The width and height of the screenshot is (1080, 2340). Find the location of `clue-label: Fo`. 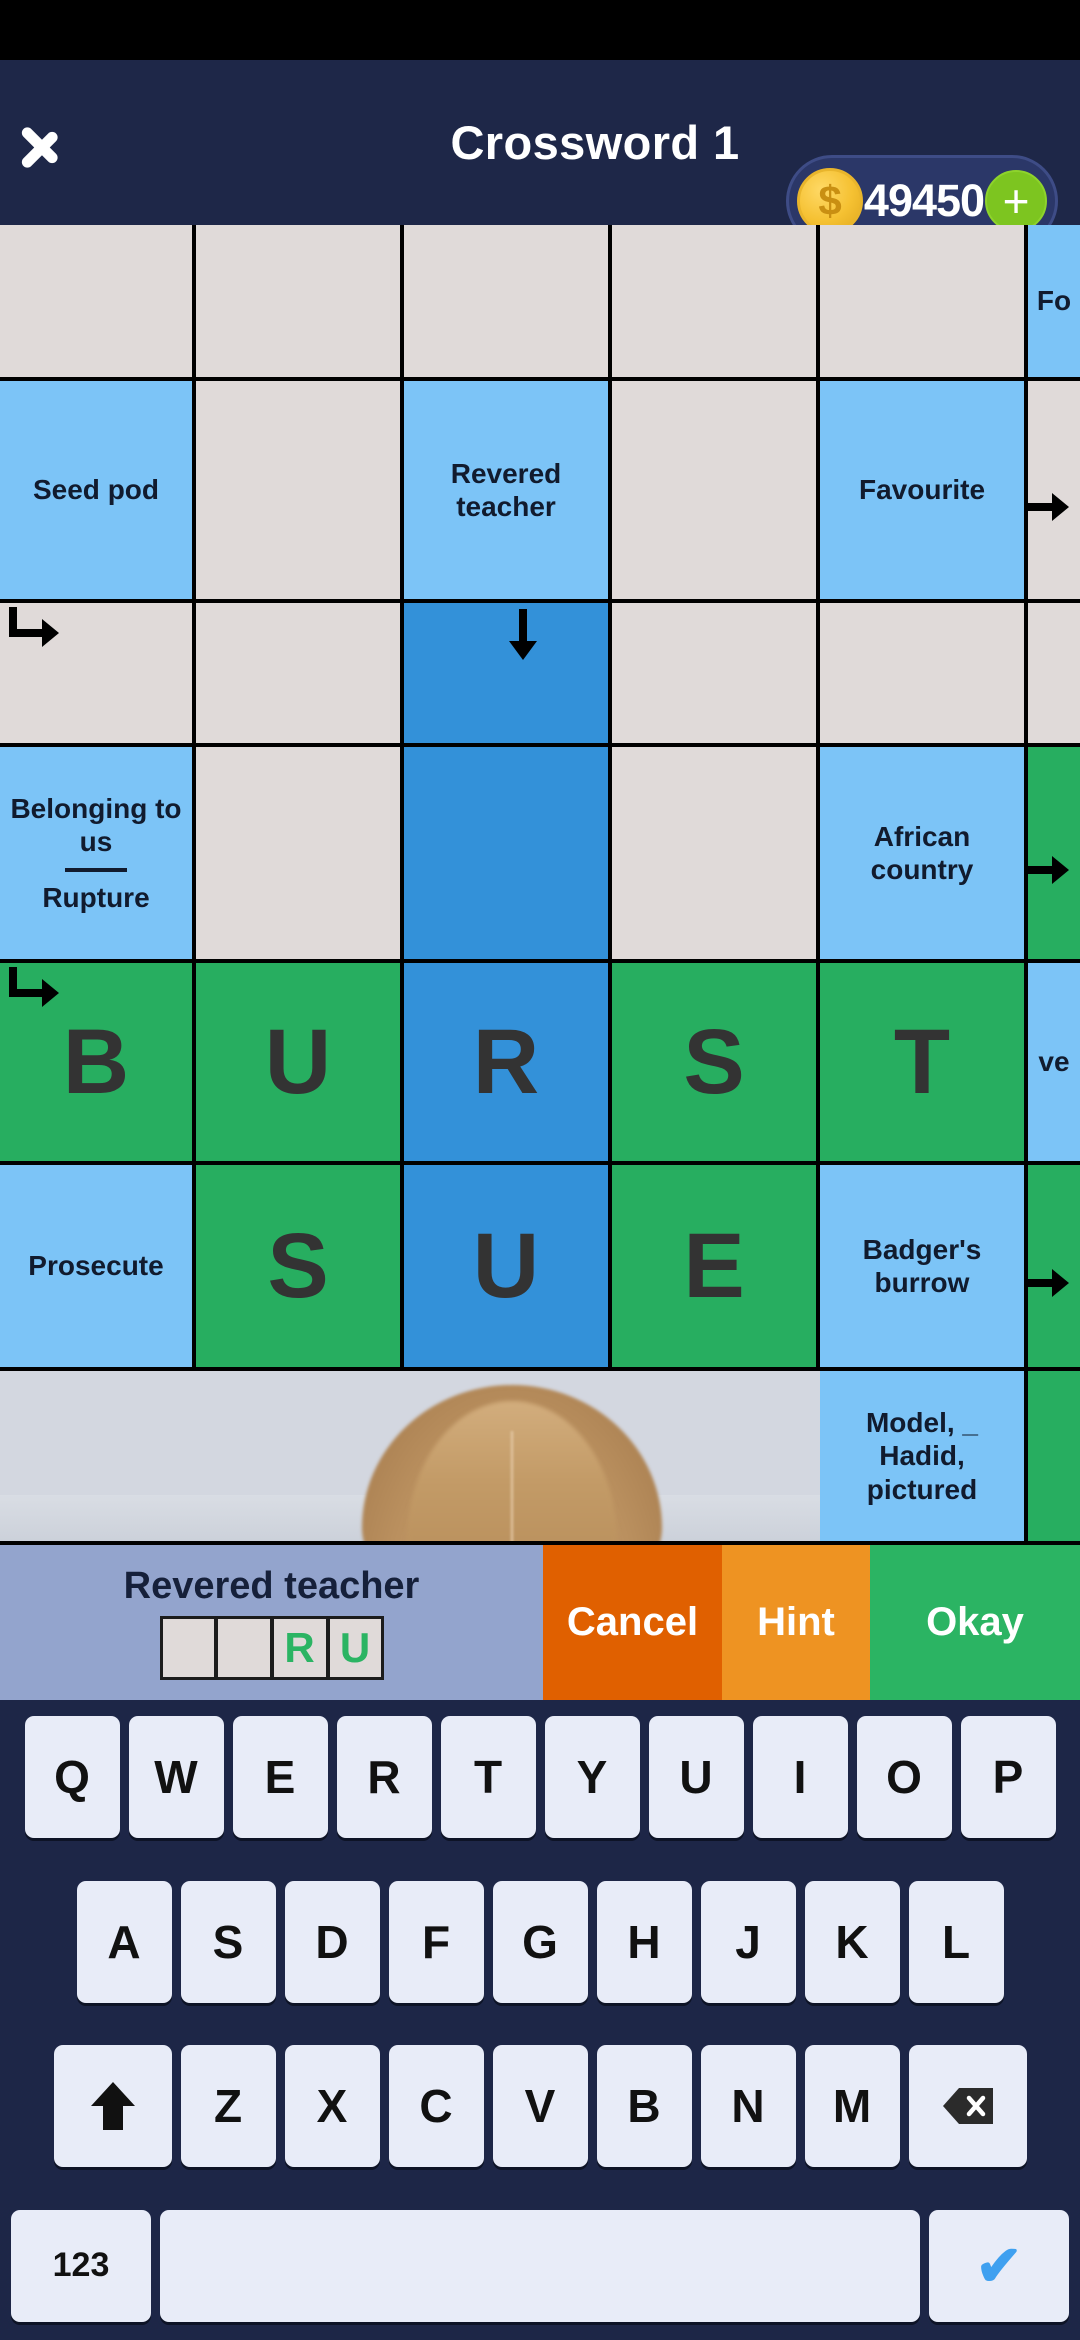

clue-label: Fo is located at coordinates (1054, 301).